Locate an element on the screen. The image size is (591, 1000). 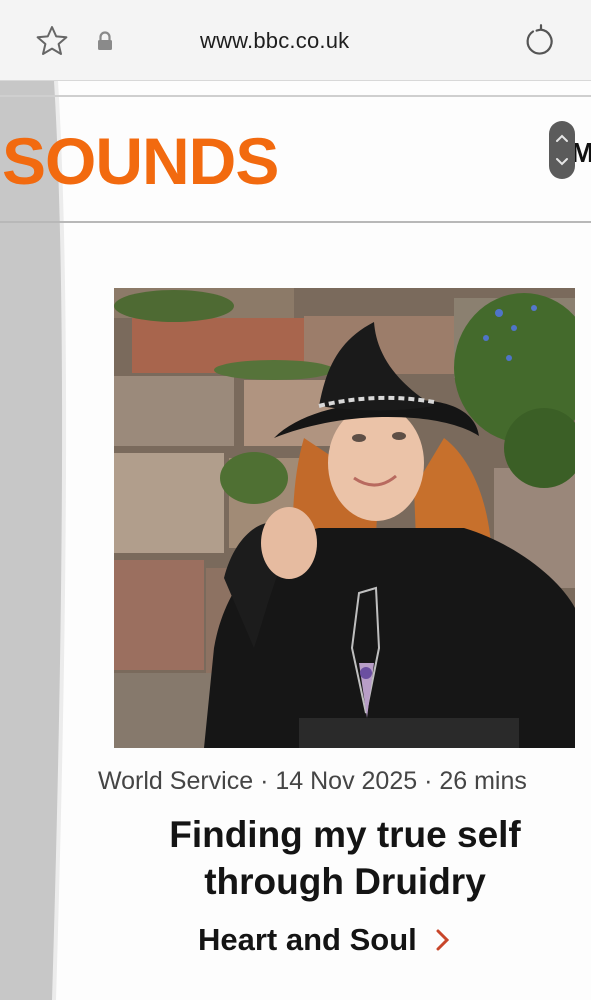
fast-scroll-handle is located at coordinates (562, 150).